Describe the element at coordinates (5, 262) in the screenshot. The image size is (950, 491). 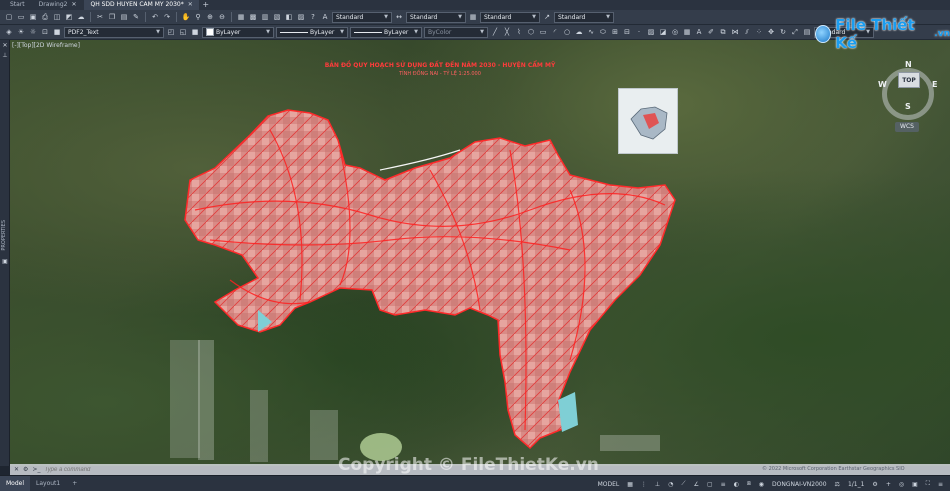
I see `quick-select-icon: ▣` at that location.